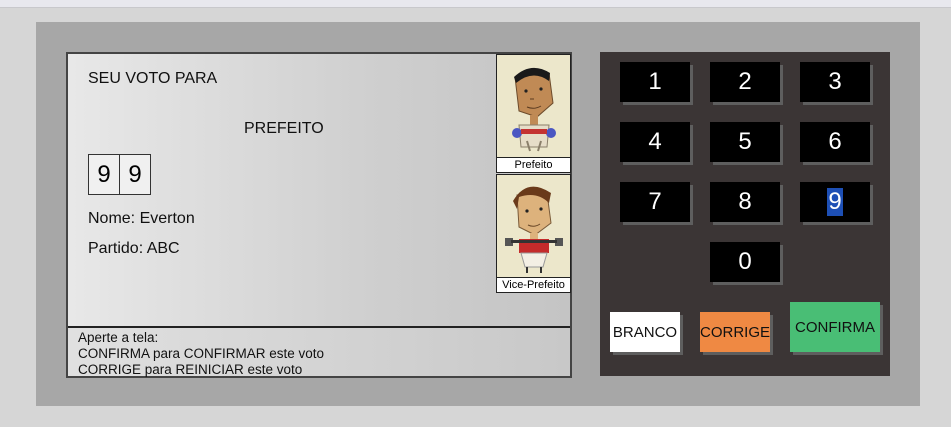 This screenshot has width=951, height=427. I want to click on key-1: 1, so click(655, 82).